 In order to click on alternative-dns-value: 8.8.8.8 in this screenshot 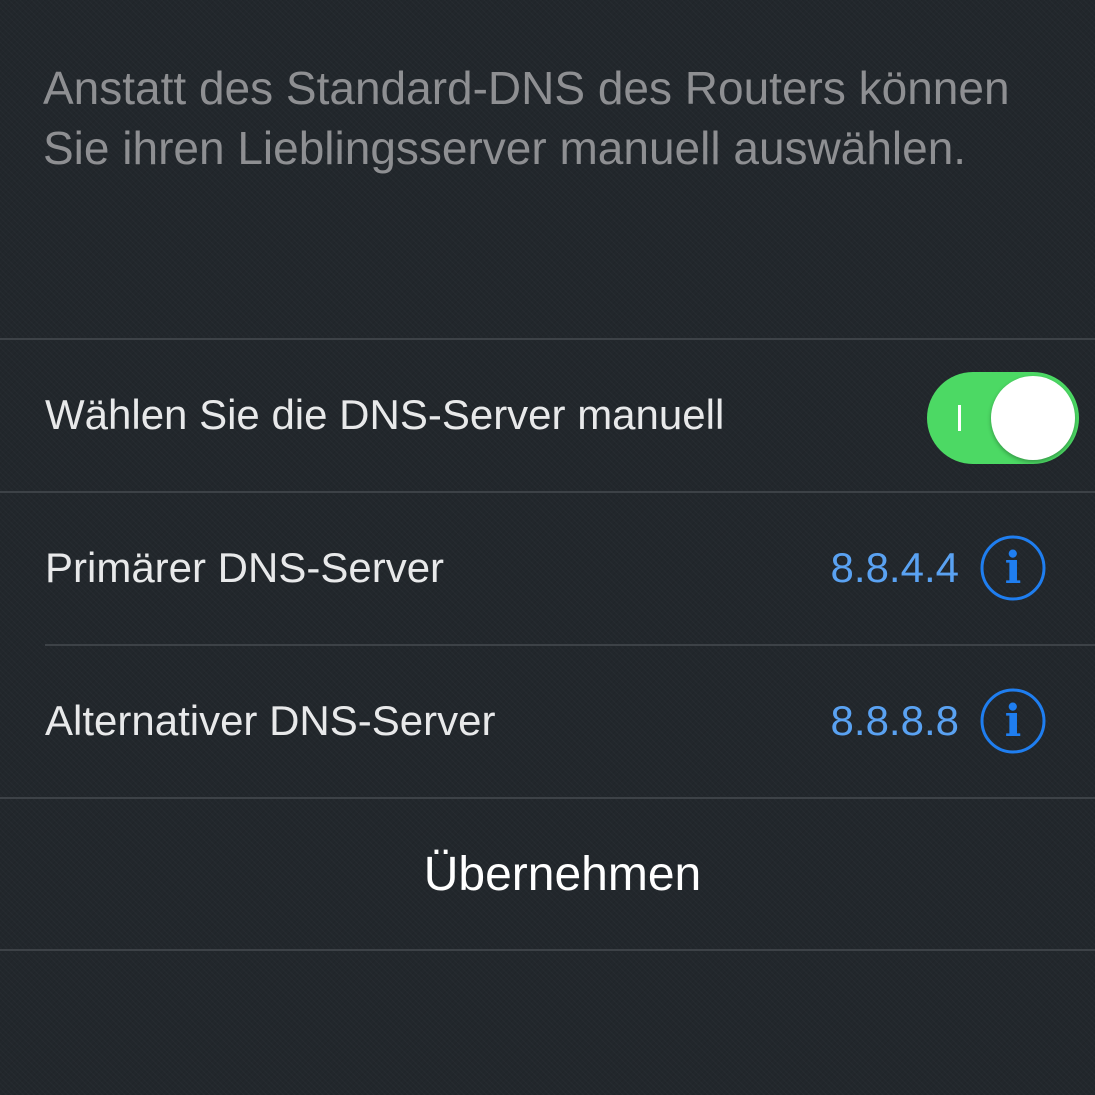, I will do `click(894, 720)`.